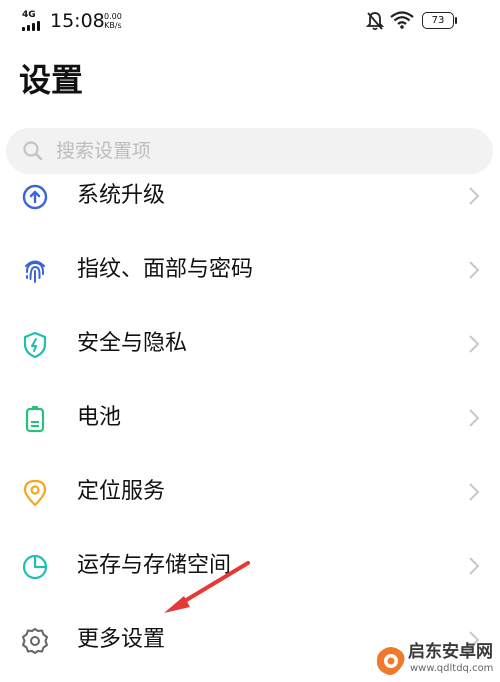 The image size is (500, 682). What do you see at coordinates (35, 493) in the screenshot?
I see `location-icon` at bounding box center [35, 493].